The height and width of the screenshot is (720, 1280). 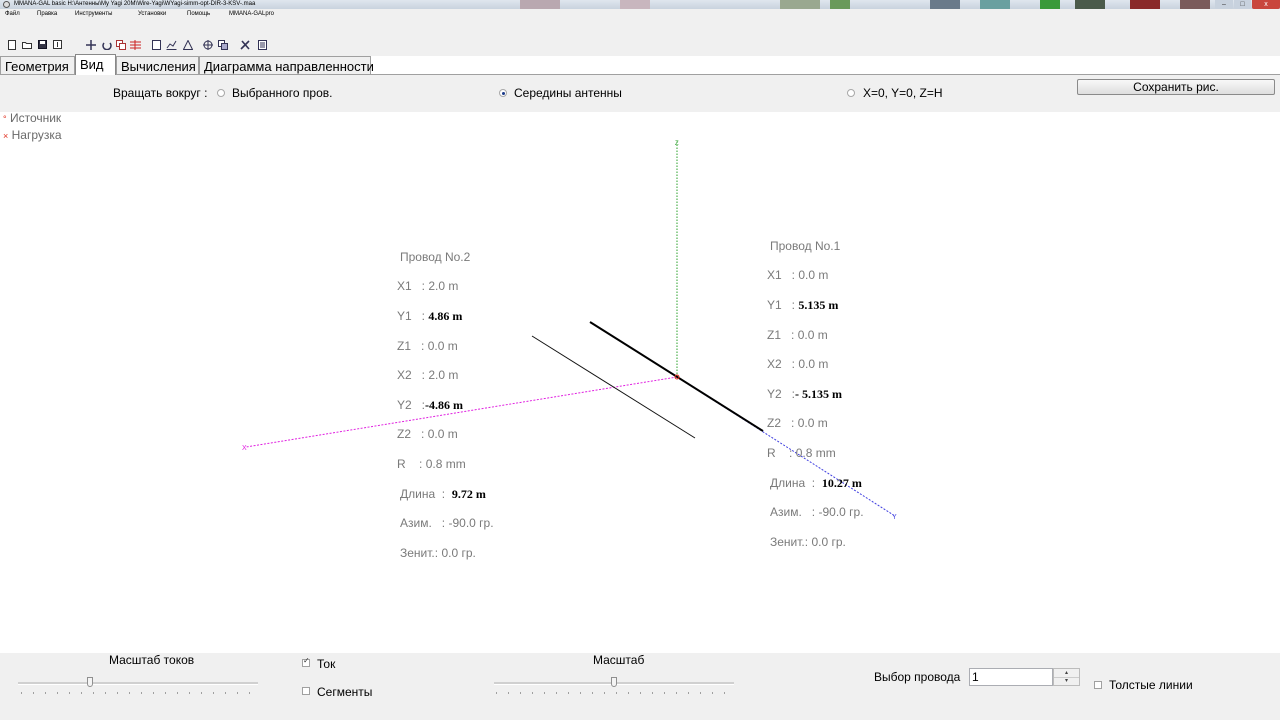 What do you see at coordinates (12, 14) in the screenshot?
I see `menu-file: Файл` at bounding box center [12, 14].